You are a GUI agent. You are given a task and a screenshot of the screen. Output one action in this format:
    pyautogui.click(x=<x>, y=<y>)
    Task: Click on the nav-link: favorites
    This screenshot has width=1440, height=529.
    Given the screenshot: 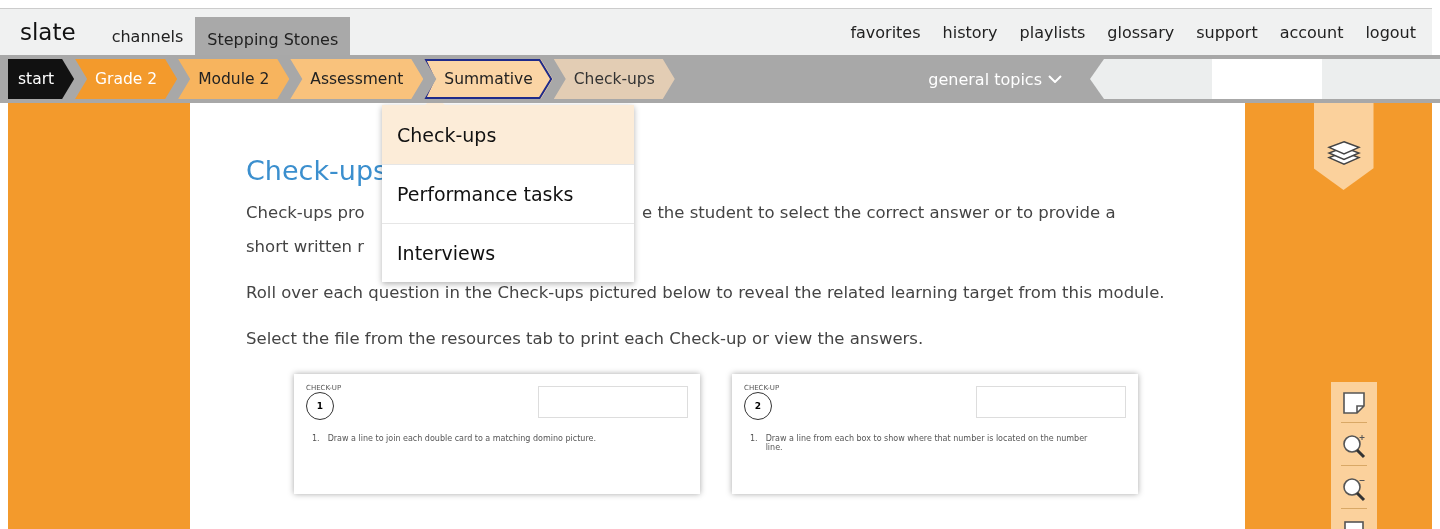 What is the action you would take?
    pyautogui.click(x=885, y=32)
    